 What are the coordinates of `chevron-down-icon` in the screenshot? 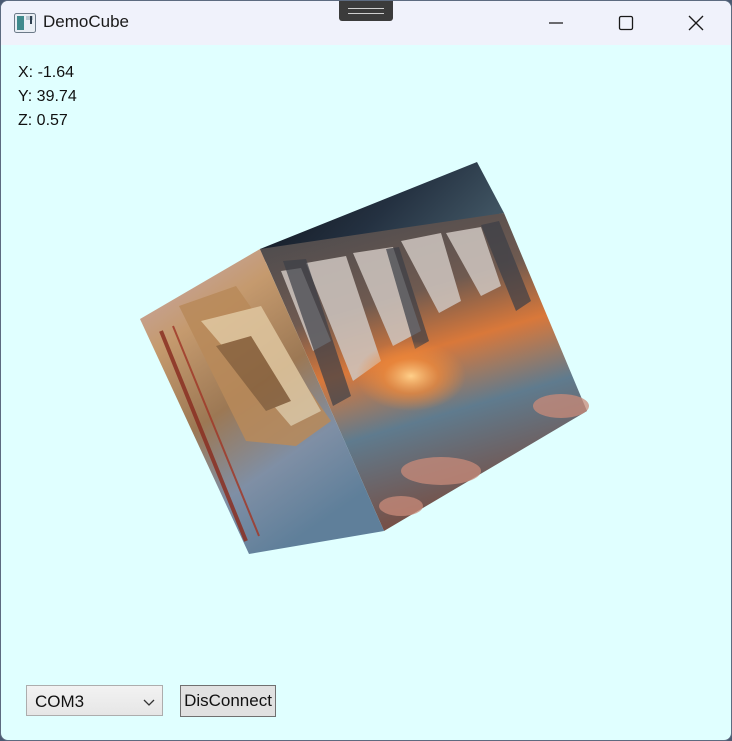 It's located at (149, 704).